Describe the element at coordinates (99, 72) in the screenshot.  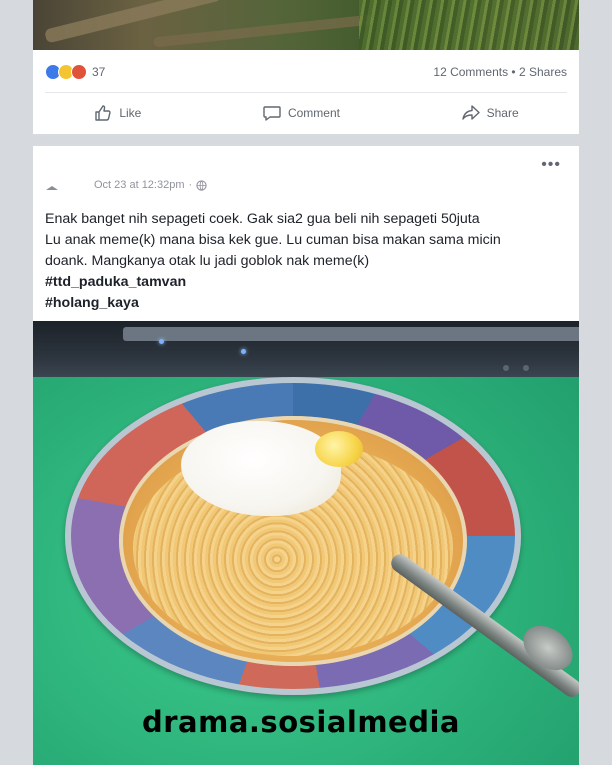
I see `reaction-count: 37` at that location.